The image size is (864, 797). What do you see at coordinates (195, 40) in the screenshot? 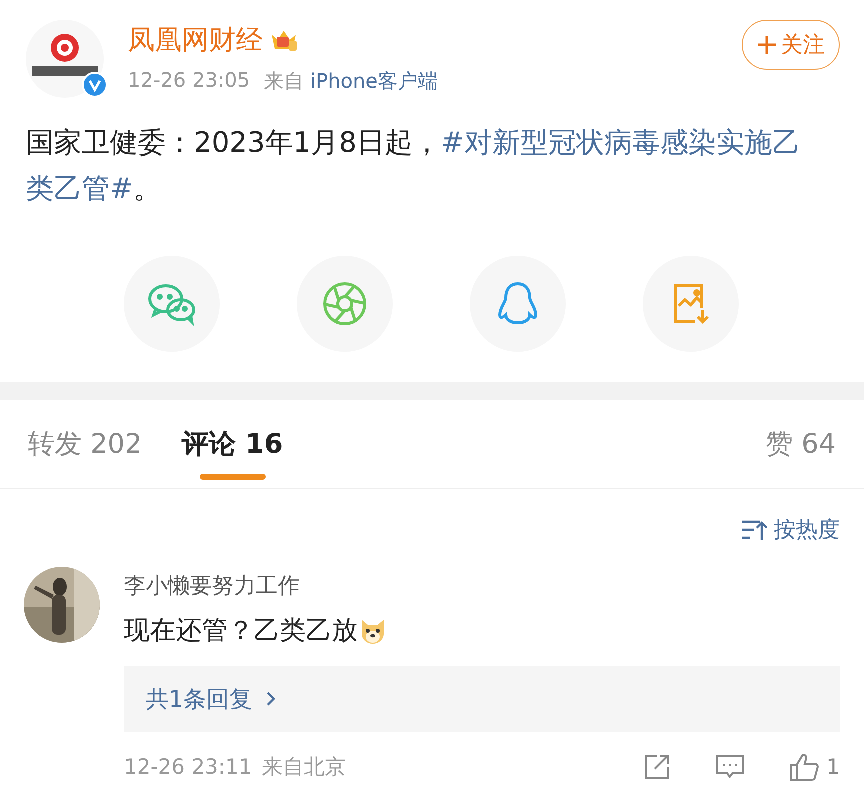
I see `author-name: 凤凰网财经` at bounding box center [195, 40].